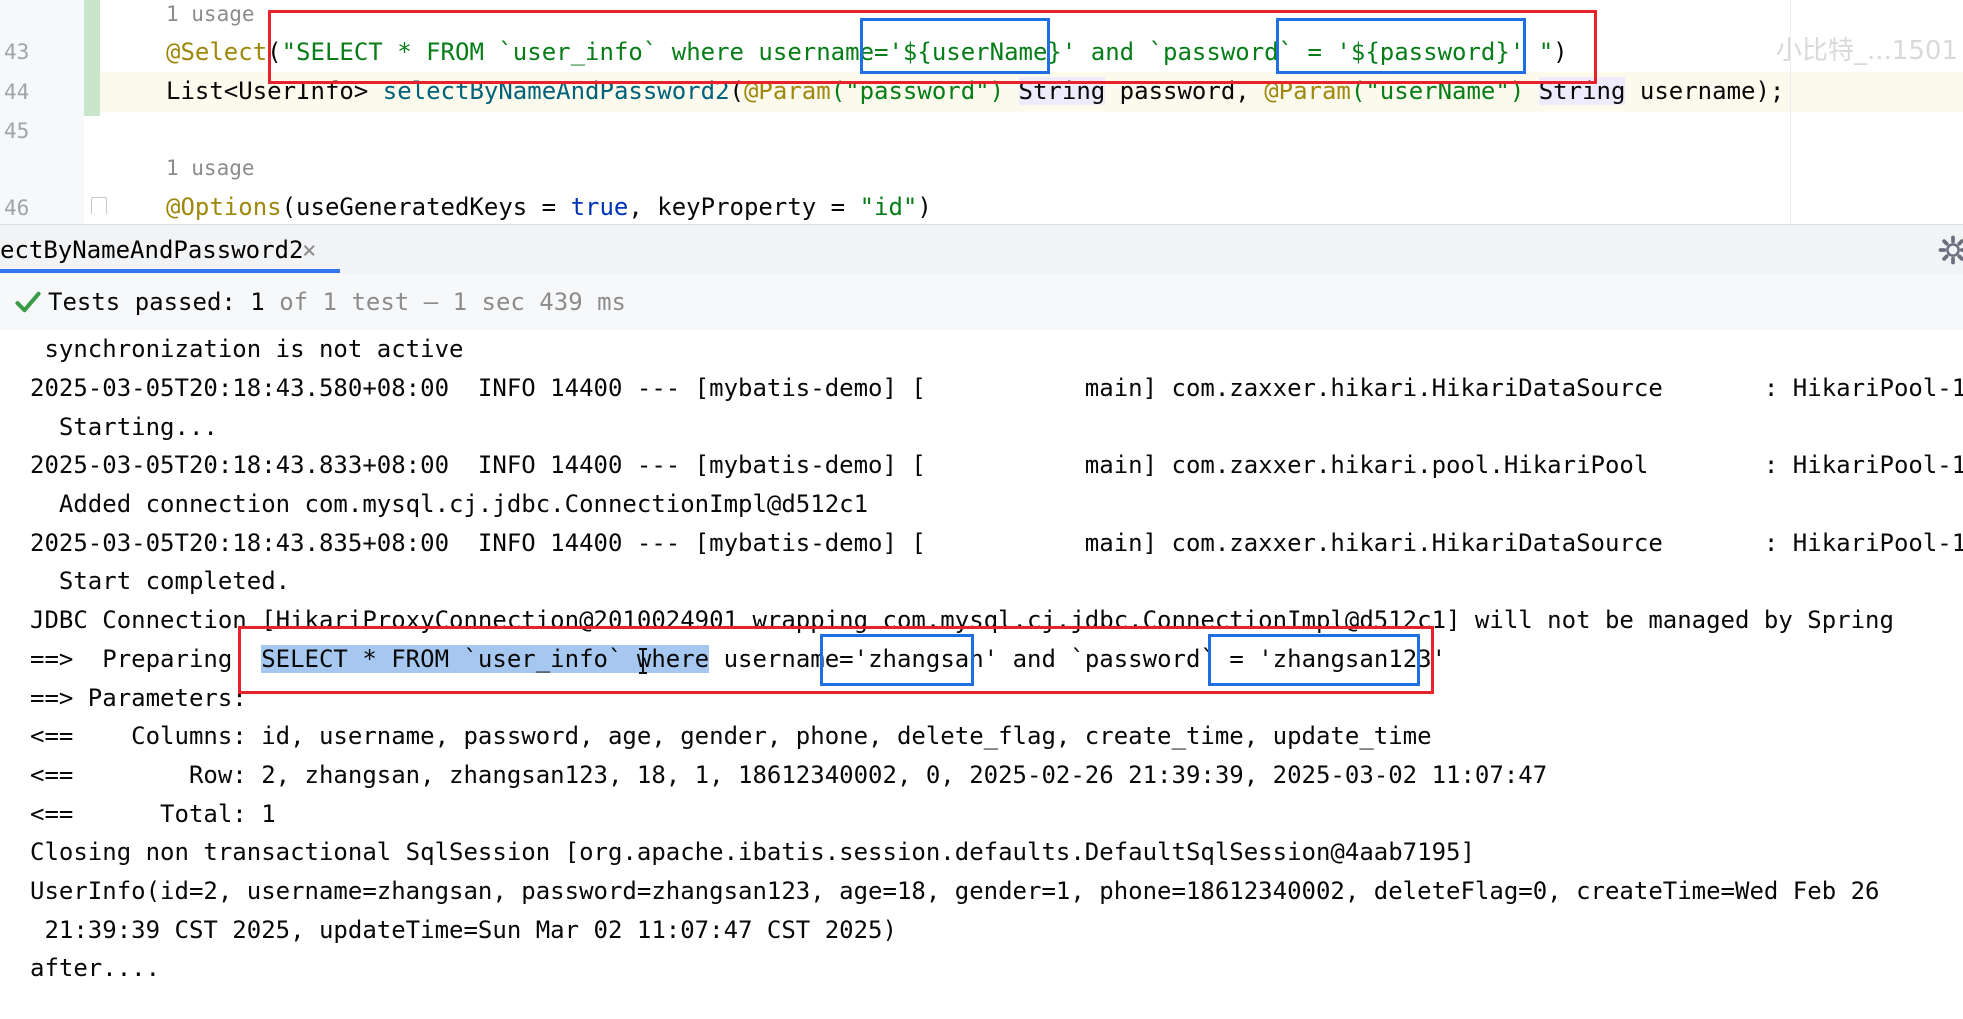  Describe the element at coordinates (517, 302) in the screenshot. I see `status-time: – 1 sec 439 ms` at that location.